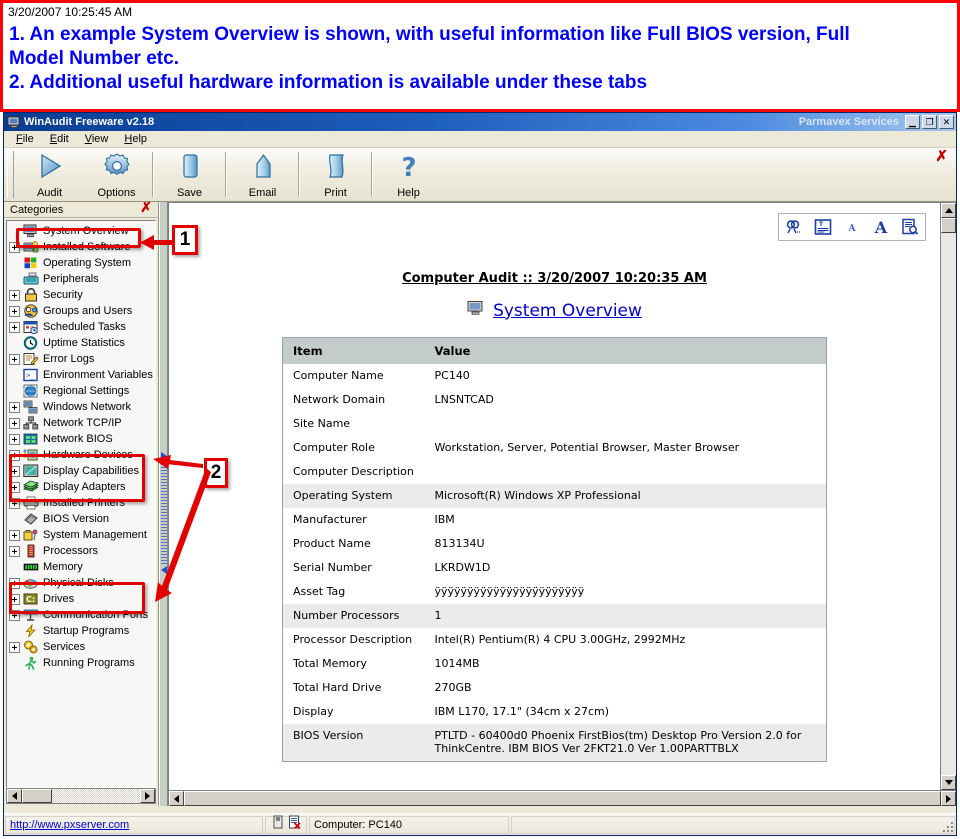  I want to click on category-item-system-management: System Management, so click(81, 535).